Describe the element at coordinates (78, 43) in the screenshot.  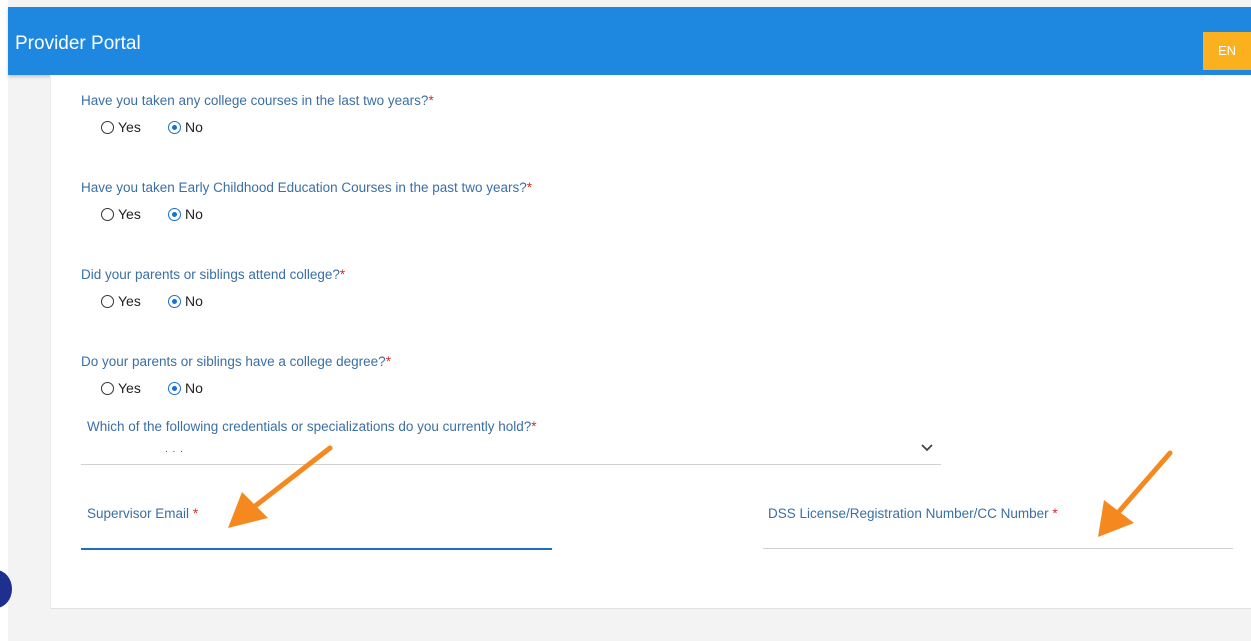
I see `app-title: Provider Portal` at that location.